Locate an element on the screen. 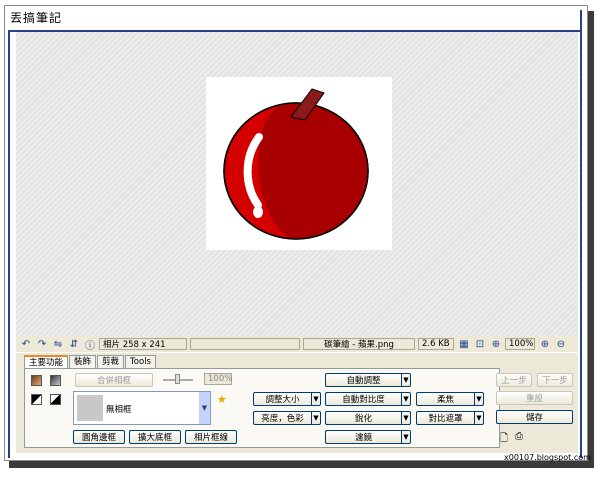 This screenshot has height=477, width=600. tab-bar: 主要功能 裝飾 剪裁 Tools is located at coordinates (90, 362).